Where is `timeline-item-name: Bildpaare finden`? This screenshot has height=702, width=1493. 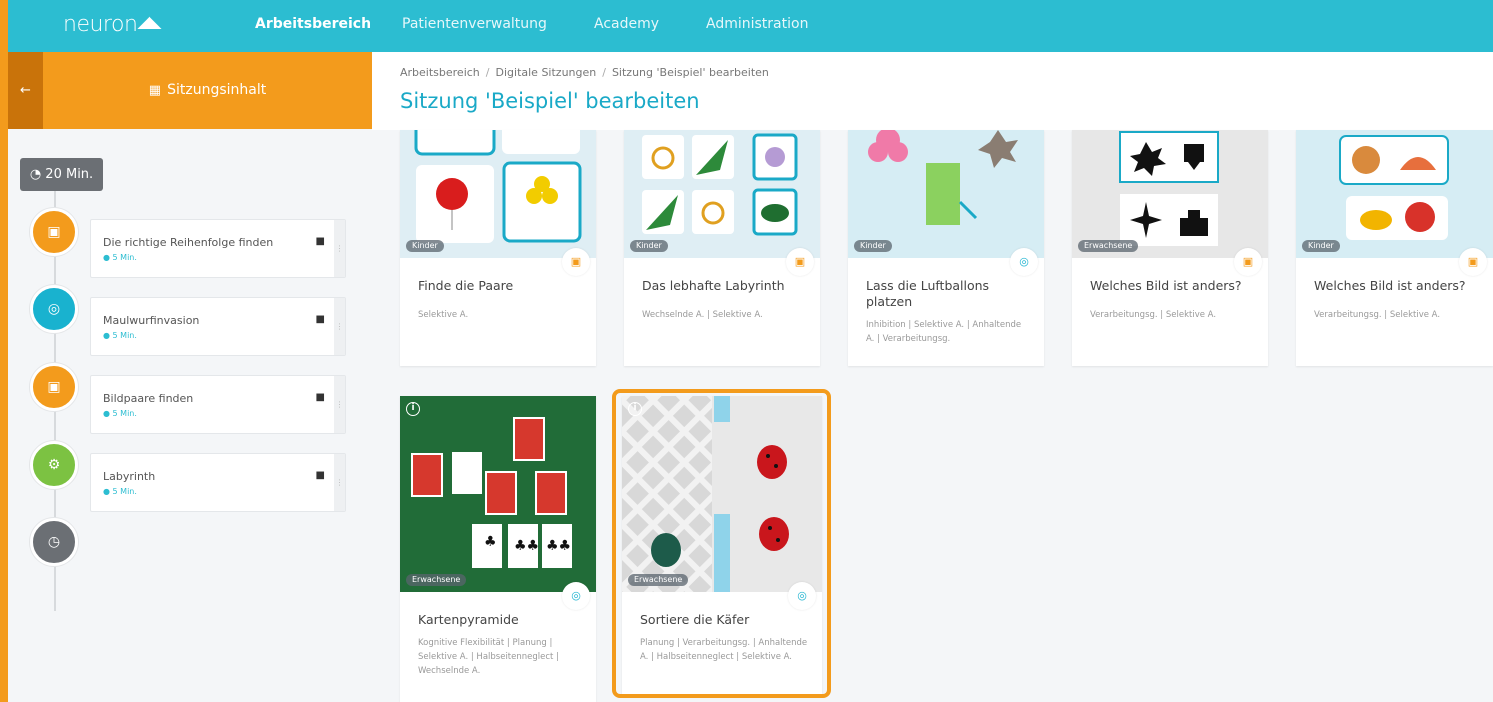 timeline-item-name: Bildpaare finden is located at coordinates (148, 398).